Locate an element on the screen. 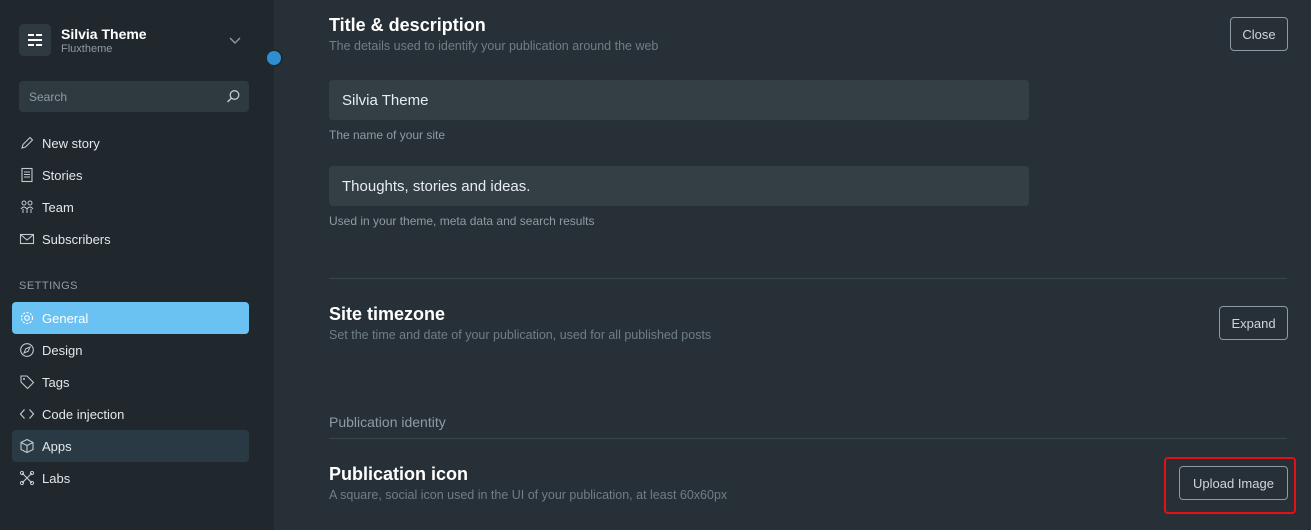 The height and width of the screenshot is (530, 1311). nav-item-label: Team is located at coordinates (58, 207).